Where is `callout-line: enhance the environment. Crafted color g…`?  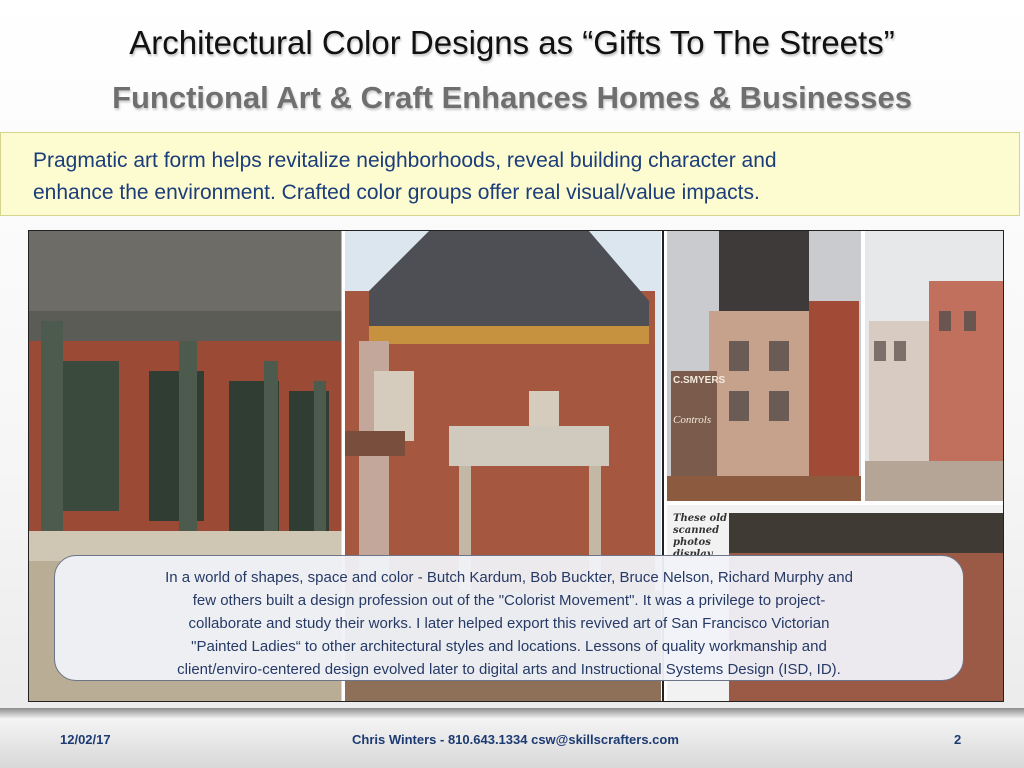 callout-line: enhance the environment. Crafted color g… is located at coordinates (396, 192).